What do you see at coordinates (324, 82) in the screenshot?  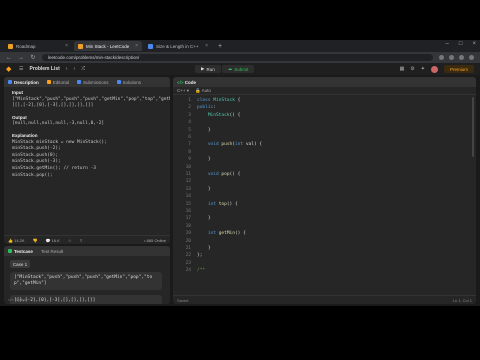 I see `code-header: </> Code` at bounding box center [324, 82].